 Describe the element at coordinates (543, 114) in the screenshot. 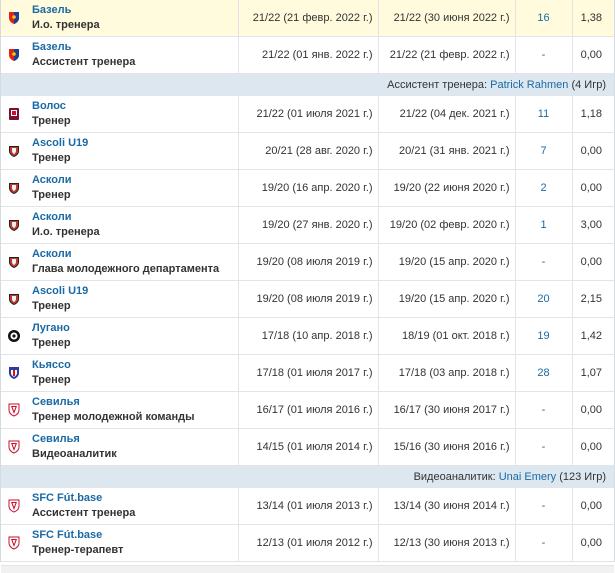

I see `games-count-link: 11` at that location.